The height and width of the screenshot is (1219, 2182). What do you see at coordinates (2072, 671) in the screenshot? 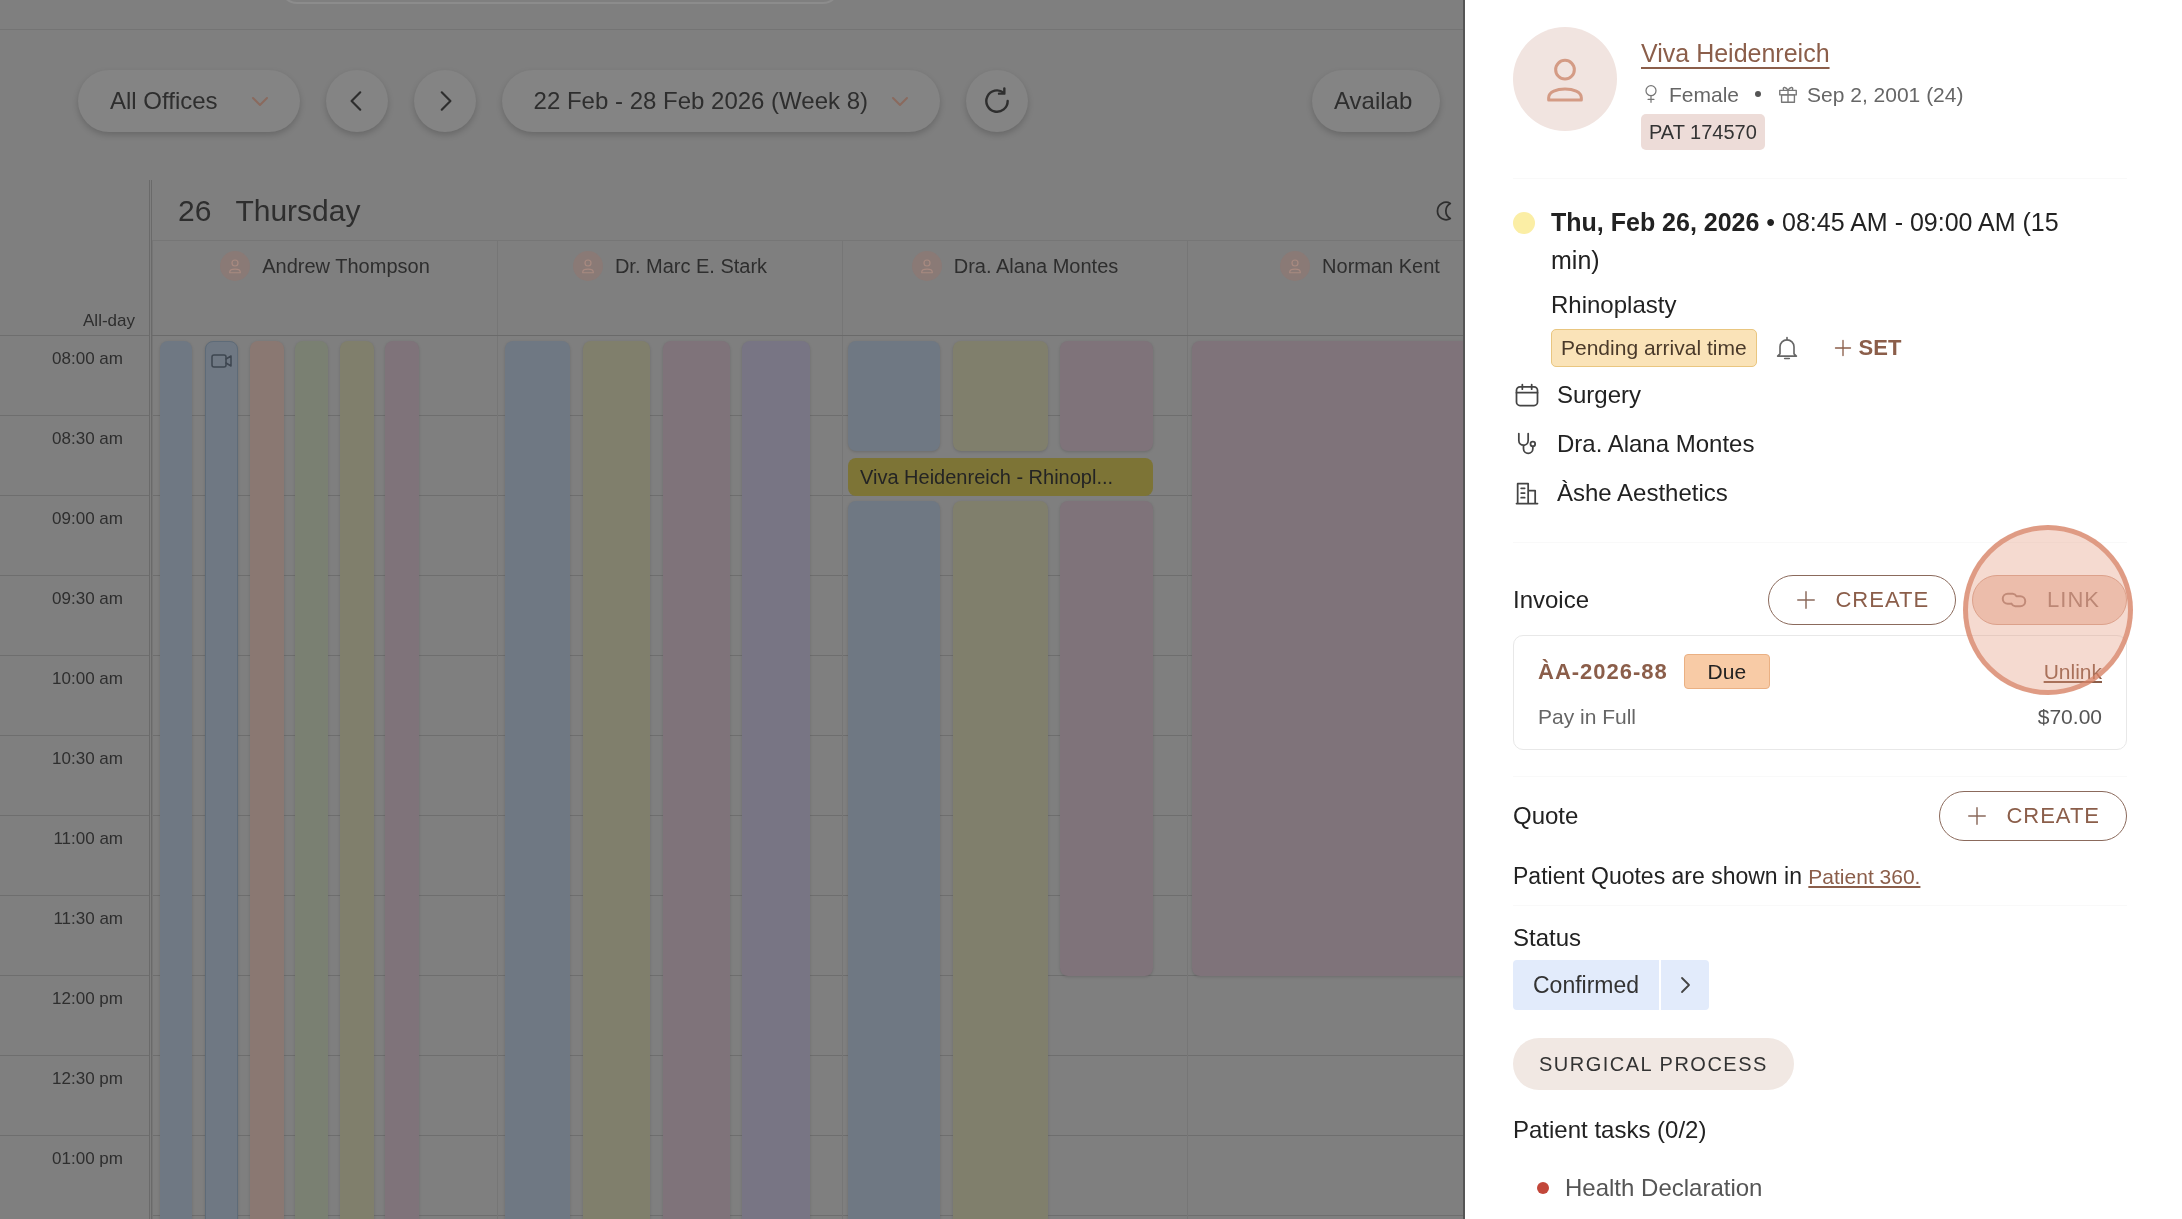
I see `unlink-link: Unlink` at bounding box center [2072, 671].